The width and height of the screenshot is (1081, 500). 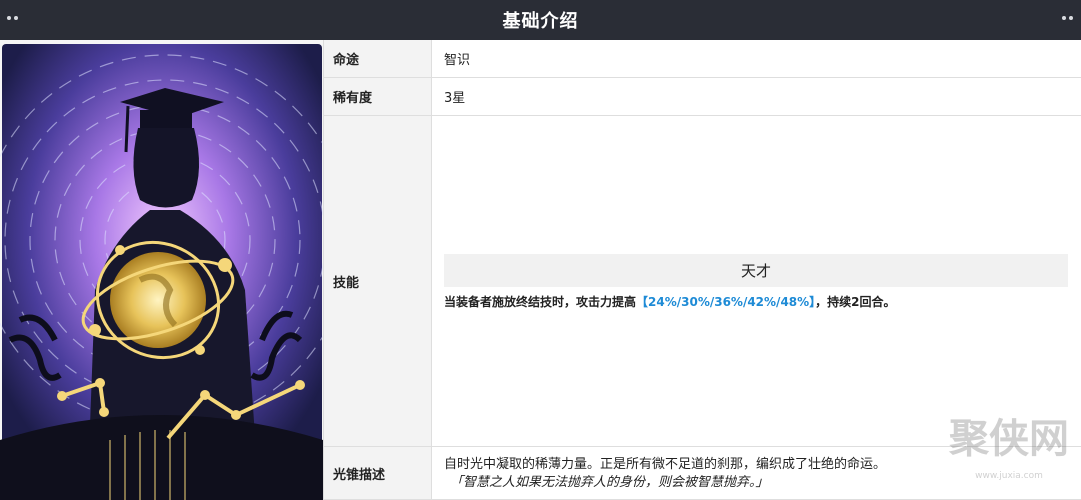 I want to click on decor-dots-right, so click(x=1067, y=18).